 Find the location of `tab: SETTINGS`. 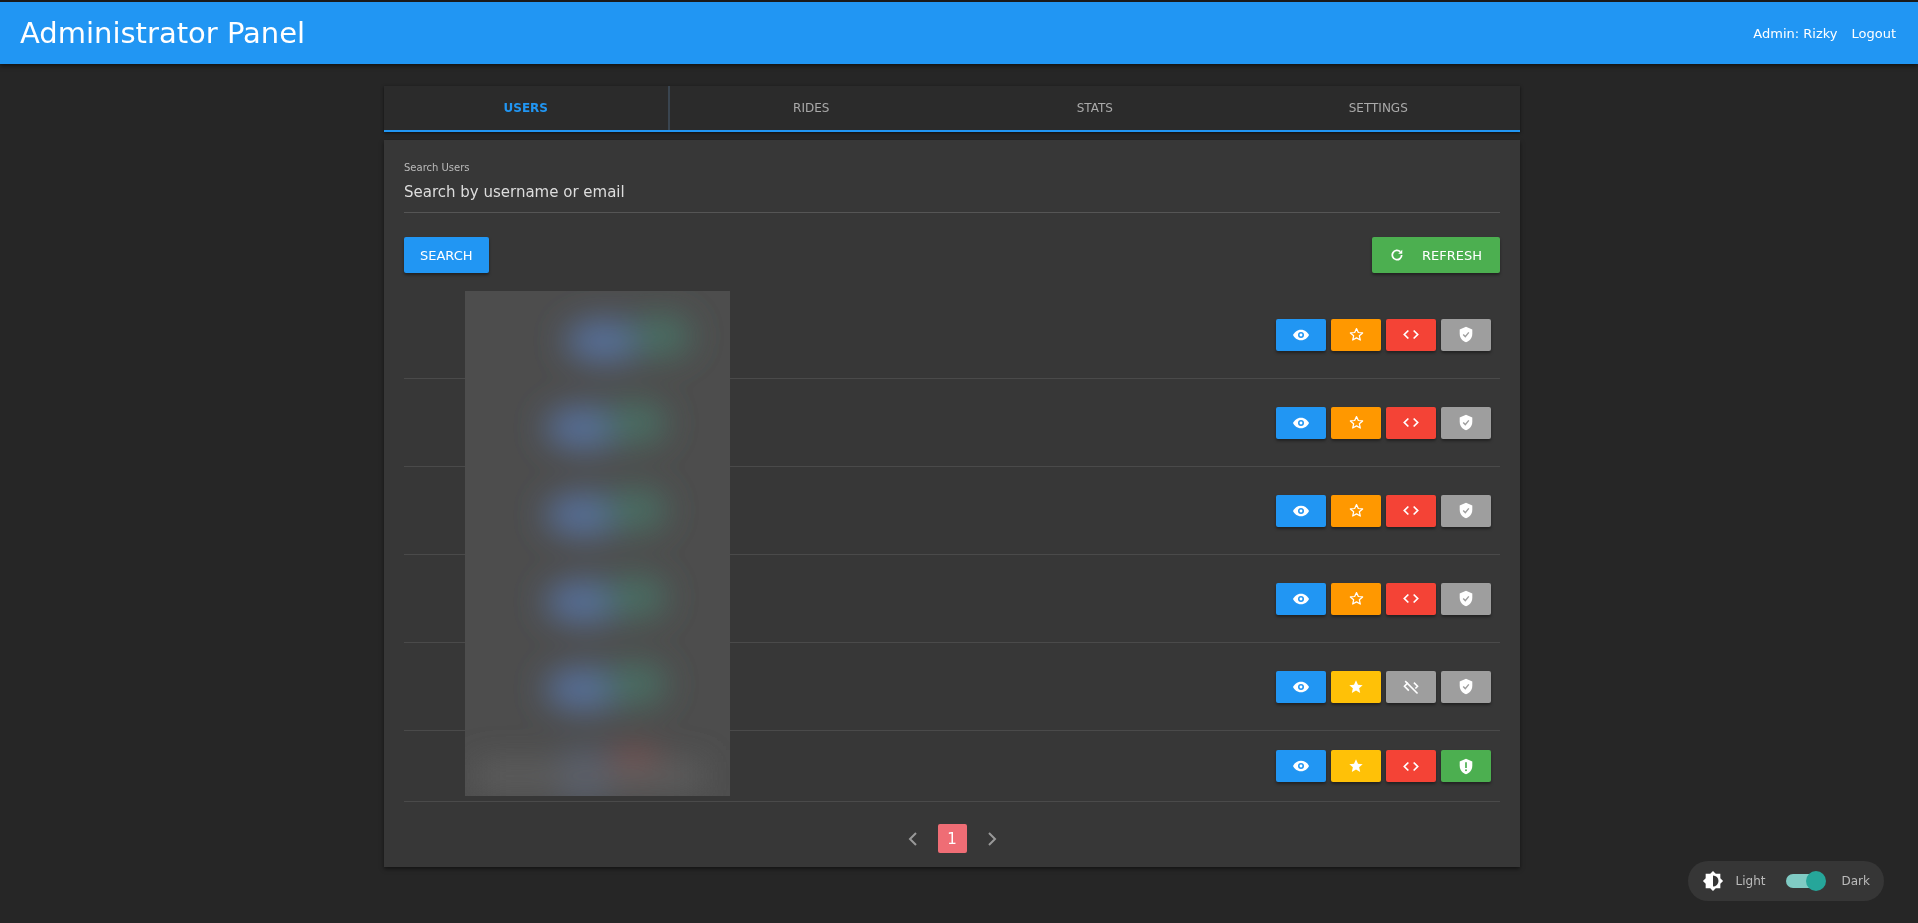

tab: SETTINGS is located at coordinates (1378, 108).